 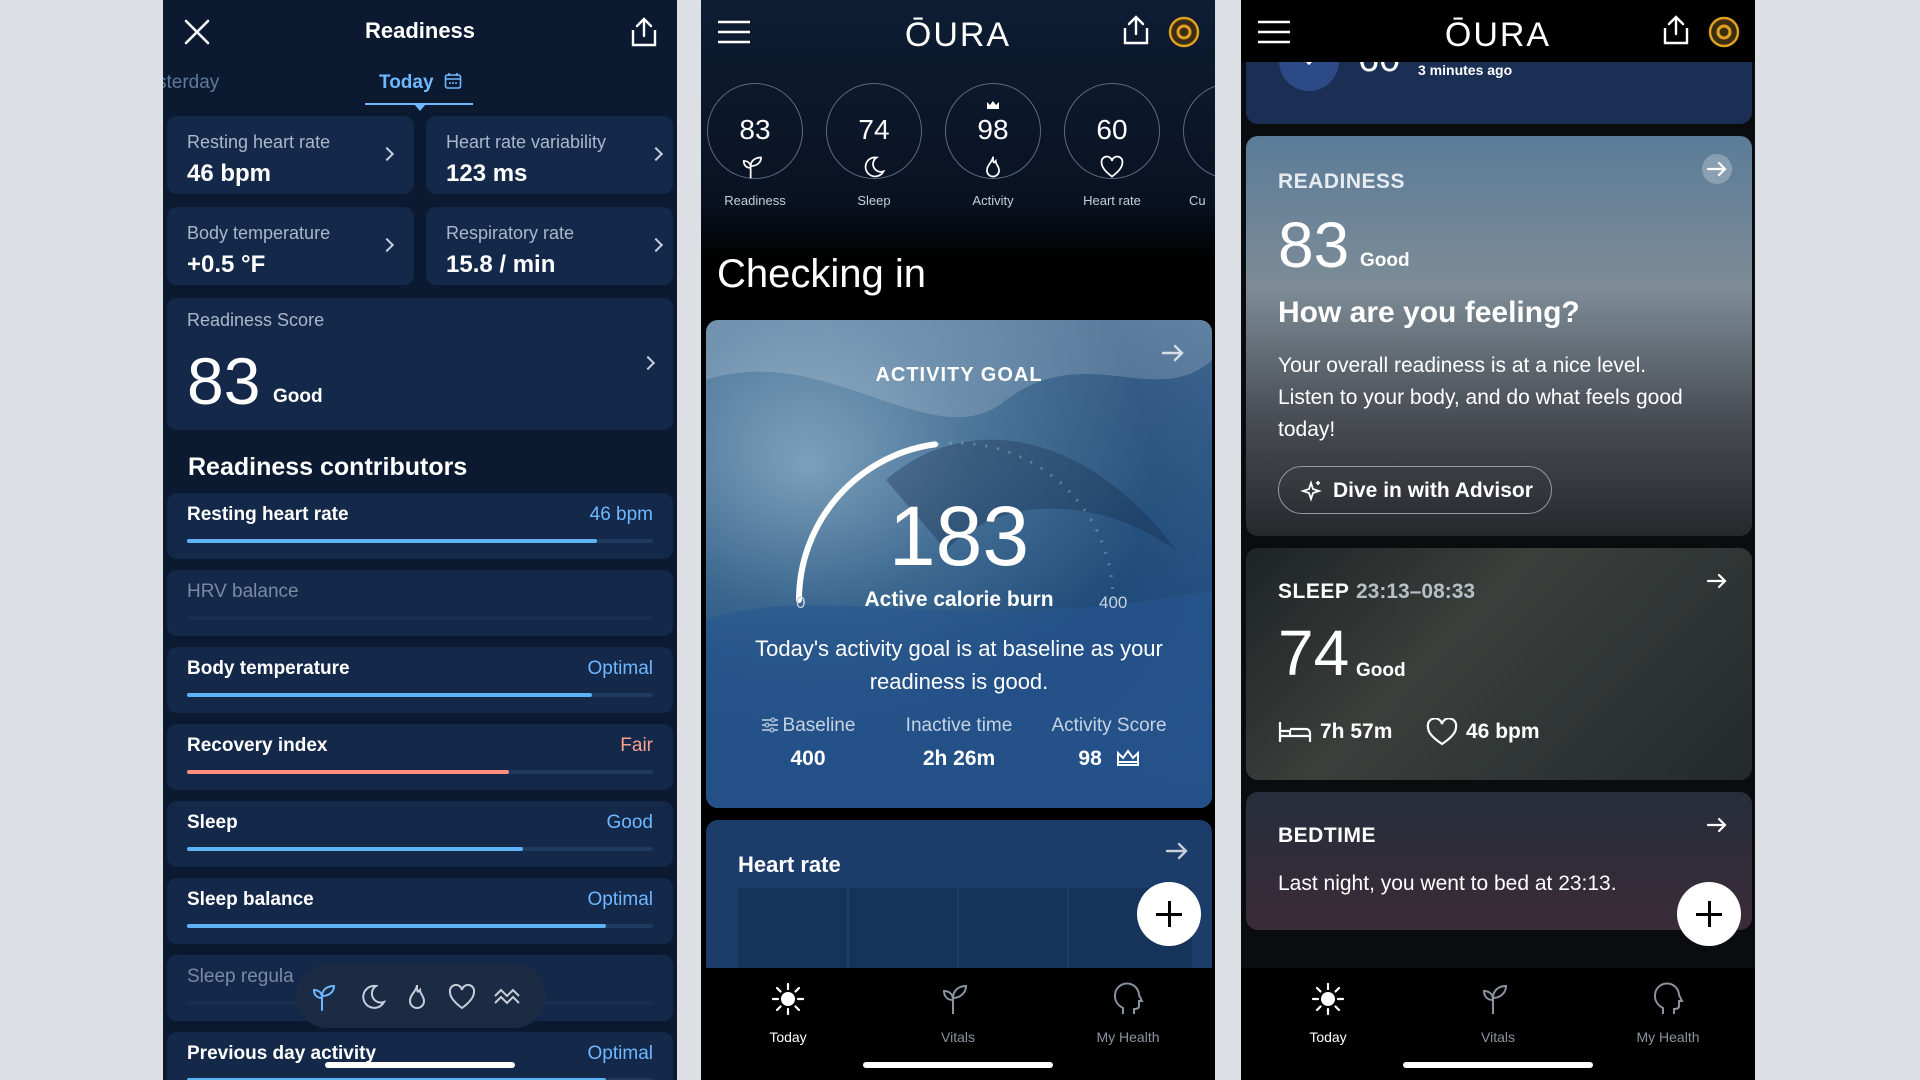 I want to click on gauge-min: 0, so click(x=801, y=602).